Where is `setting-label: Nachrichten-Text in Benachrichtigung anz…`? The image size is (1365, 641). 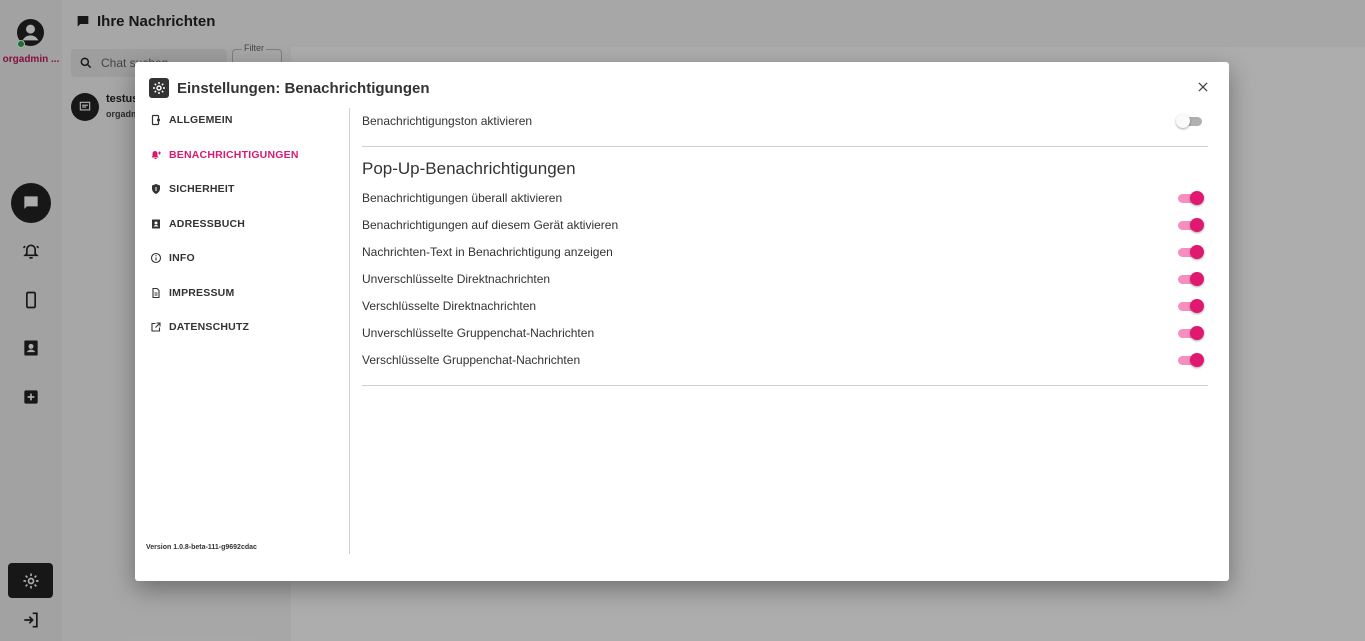
setting-label: Nachrichten-Text in Benachrichtigung anz… is located at coordinates (487, 252).